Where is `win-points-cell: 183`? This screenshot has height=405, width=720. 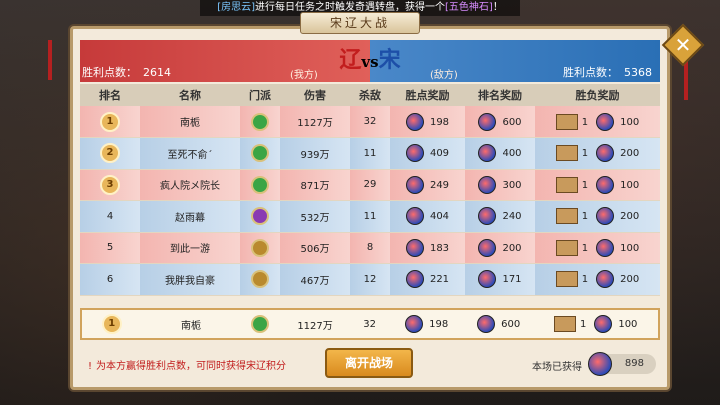 win-points-cell: 183 is located at coordinates (427, 248).